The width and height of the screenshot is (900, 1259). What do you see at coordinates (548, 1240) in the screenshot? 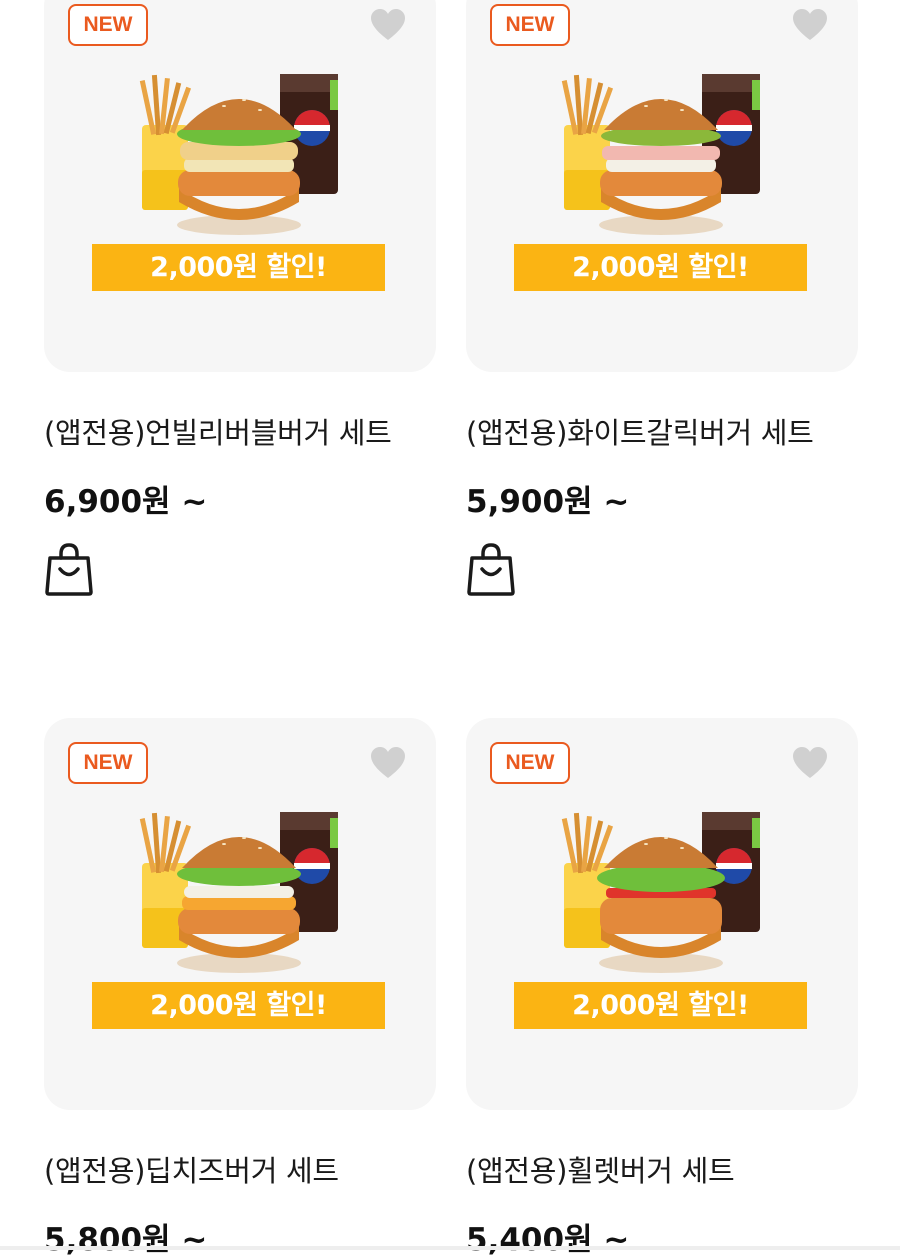
I see `product-price: 5,400원 ~` at bounding box center [548, 1240].